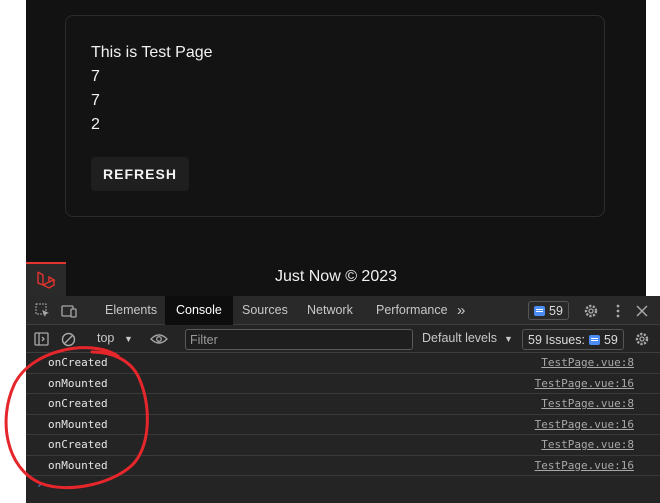  I want to click on inspect-element-icon, so click(43, 311).